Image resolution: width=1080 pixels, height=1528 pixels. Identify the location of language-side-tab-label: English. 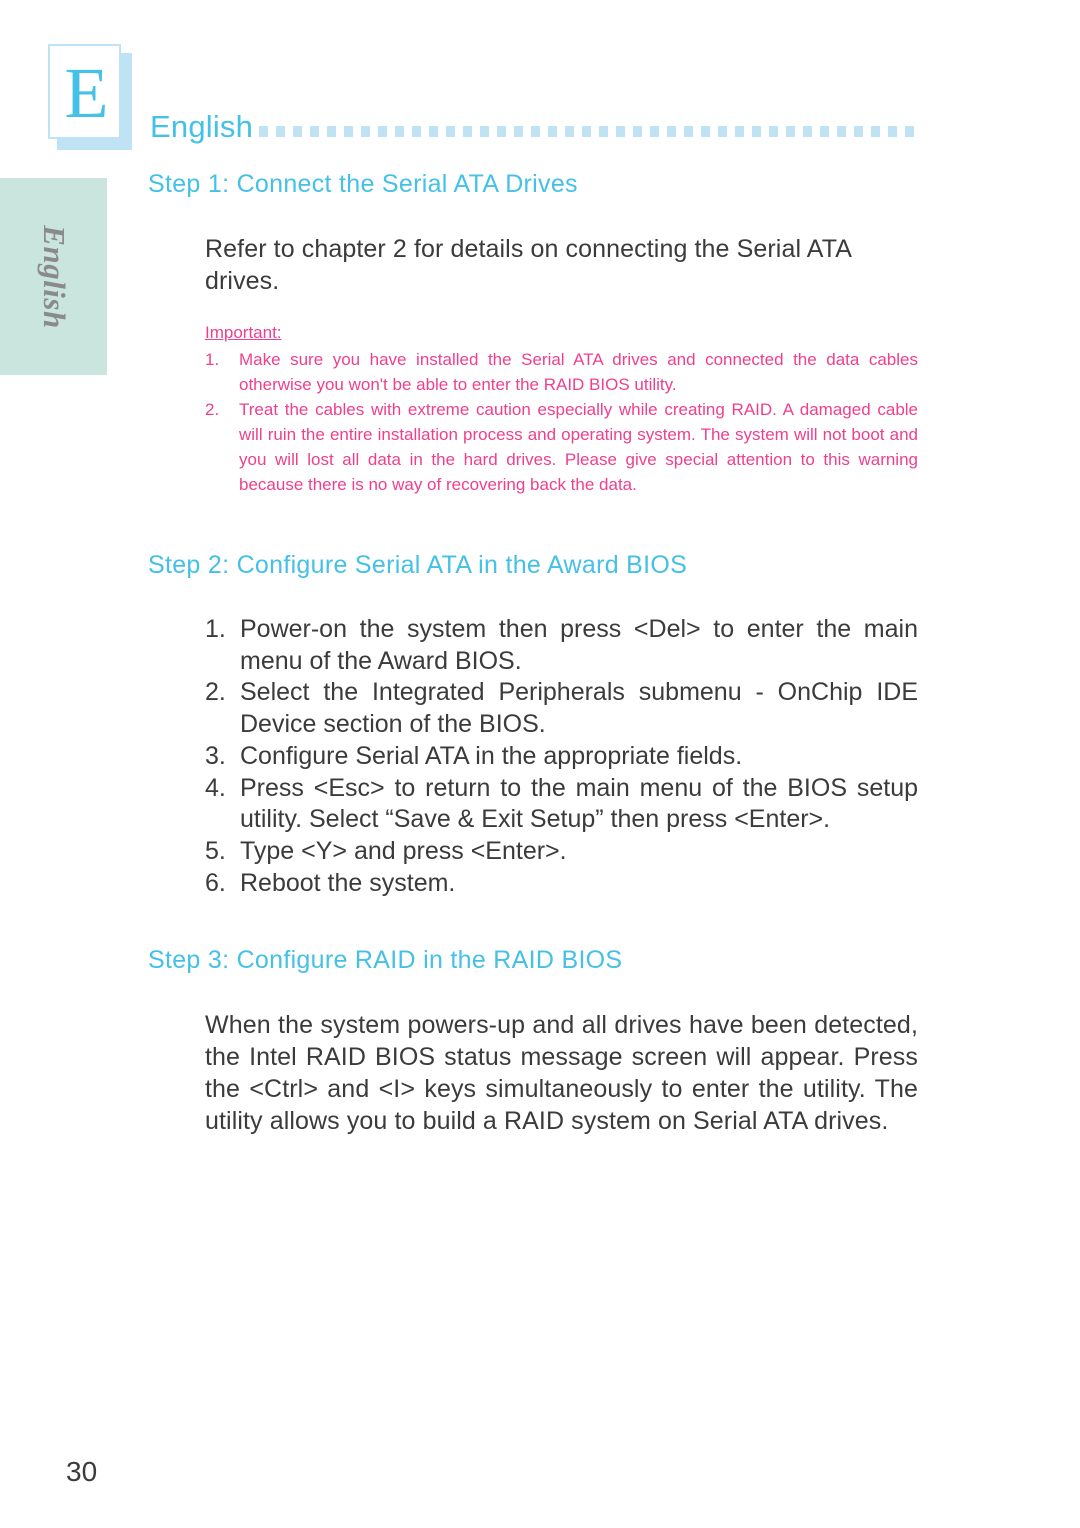
(54, 276).